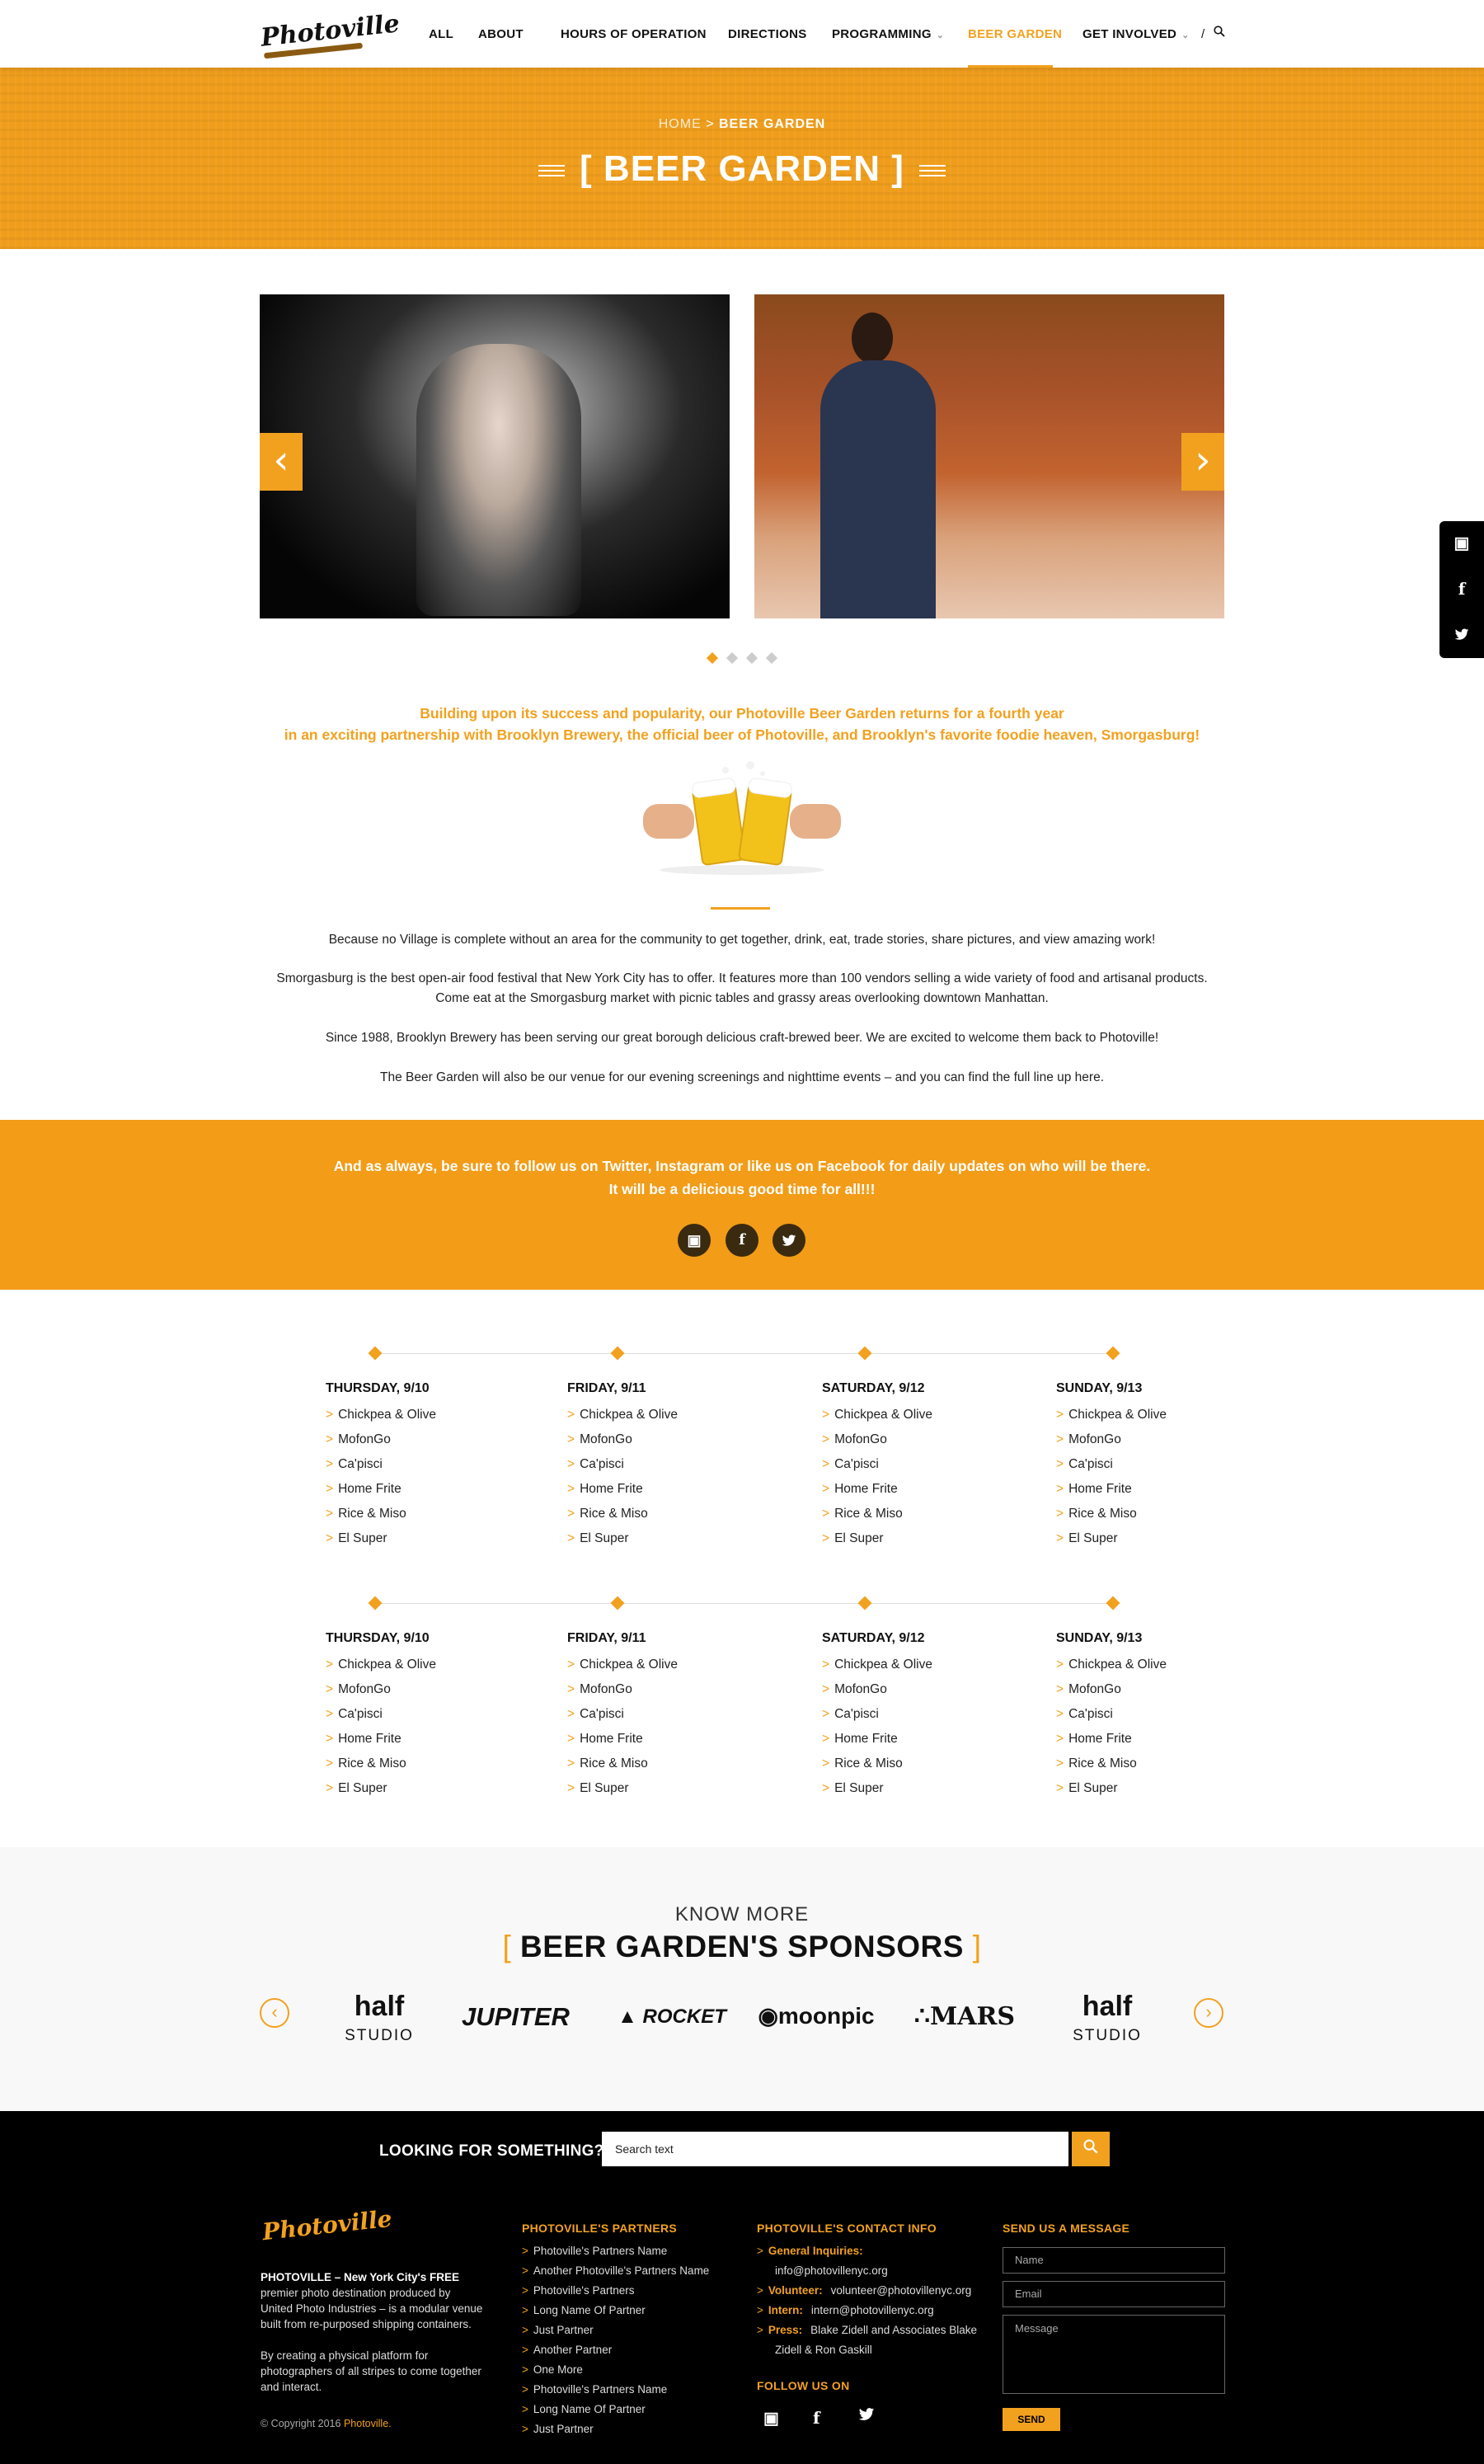 The height and width of the screenshot is (2464, 1484). Describe the element at coordinates (615, 2370) in the screenshot. I see `partner-link: > One More` at that location.